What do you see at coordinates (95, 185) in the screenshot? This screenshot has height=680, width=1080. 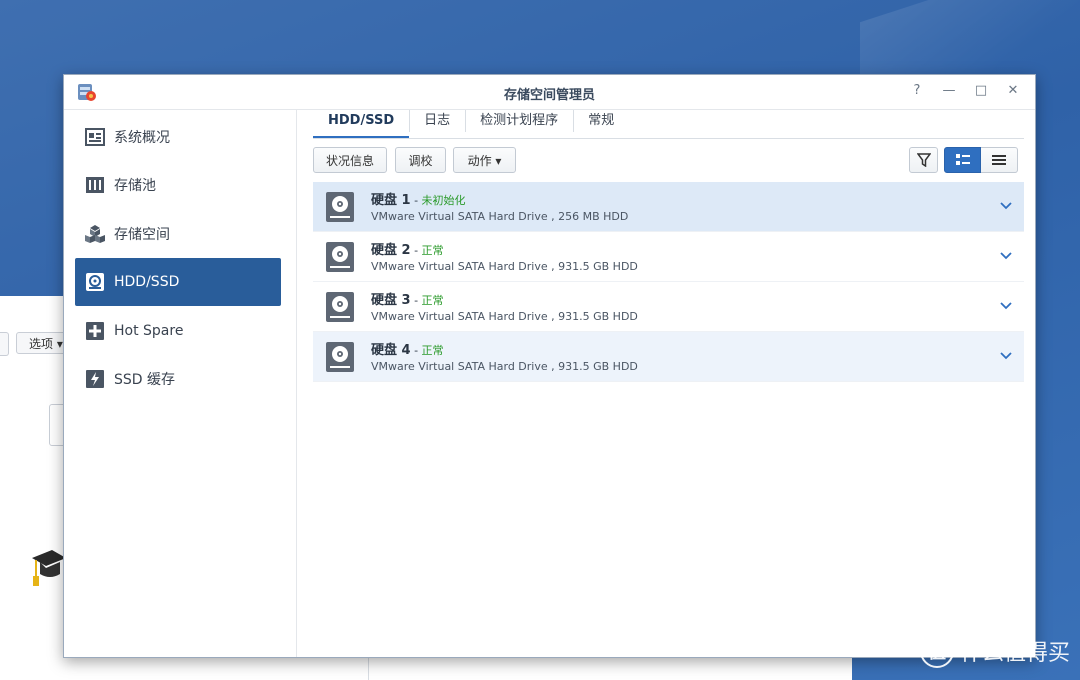 I see `storage-pool-icon` at bounding box center [95, 185].